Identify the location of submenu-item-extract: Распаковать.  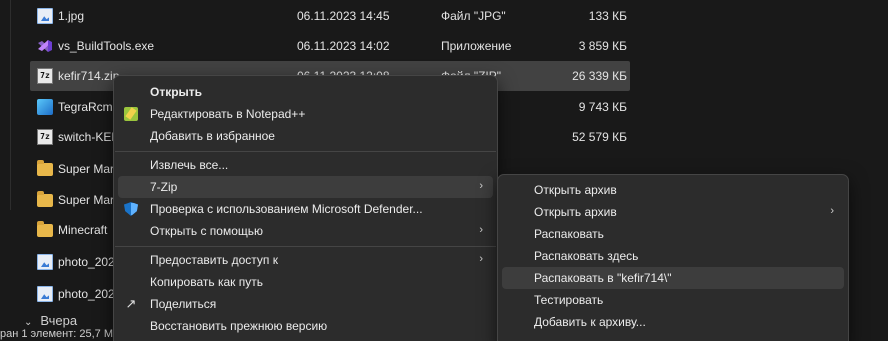
(673, 234).